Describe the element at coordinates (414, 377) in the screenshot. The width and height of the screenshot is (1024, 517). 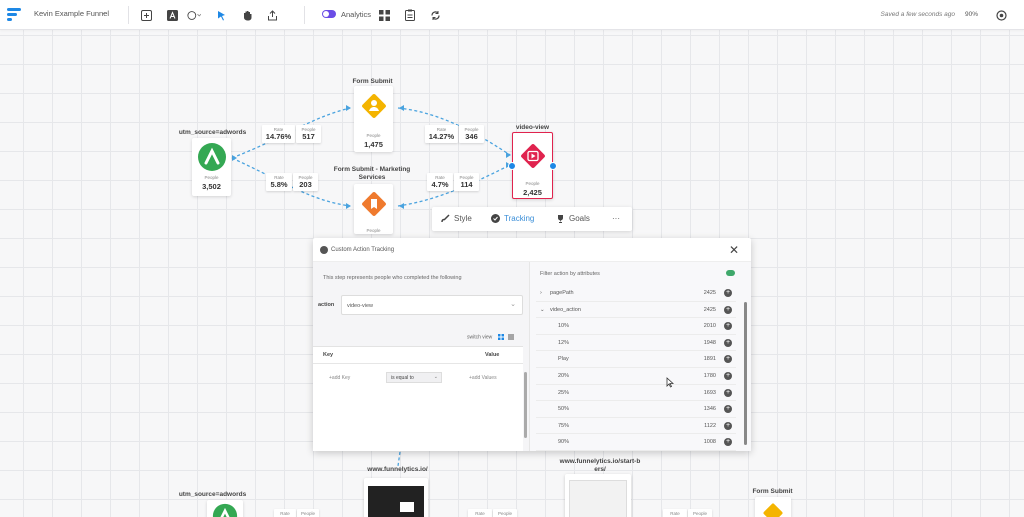
I see `operator-select: is equal to ⌄` at that location.